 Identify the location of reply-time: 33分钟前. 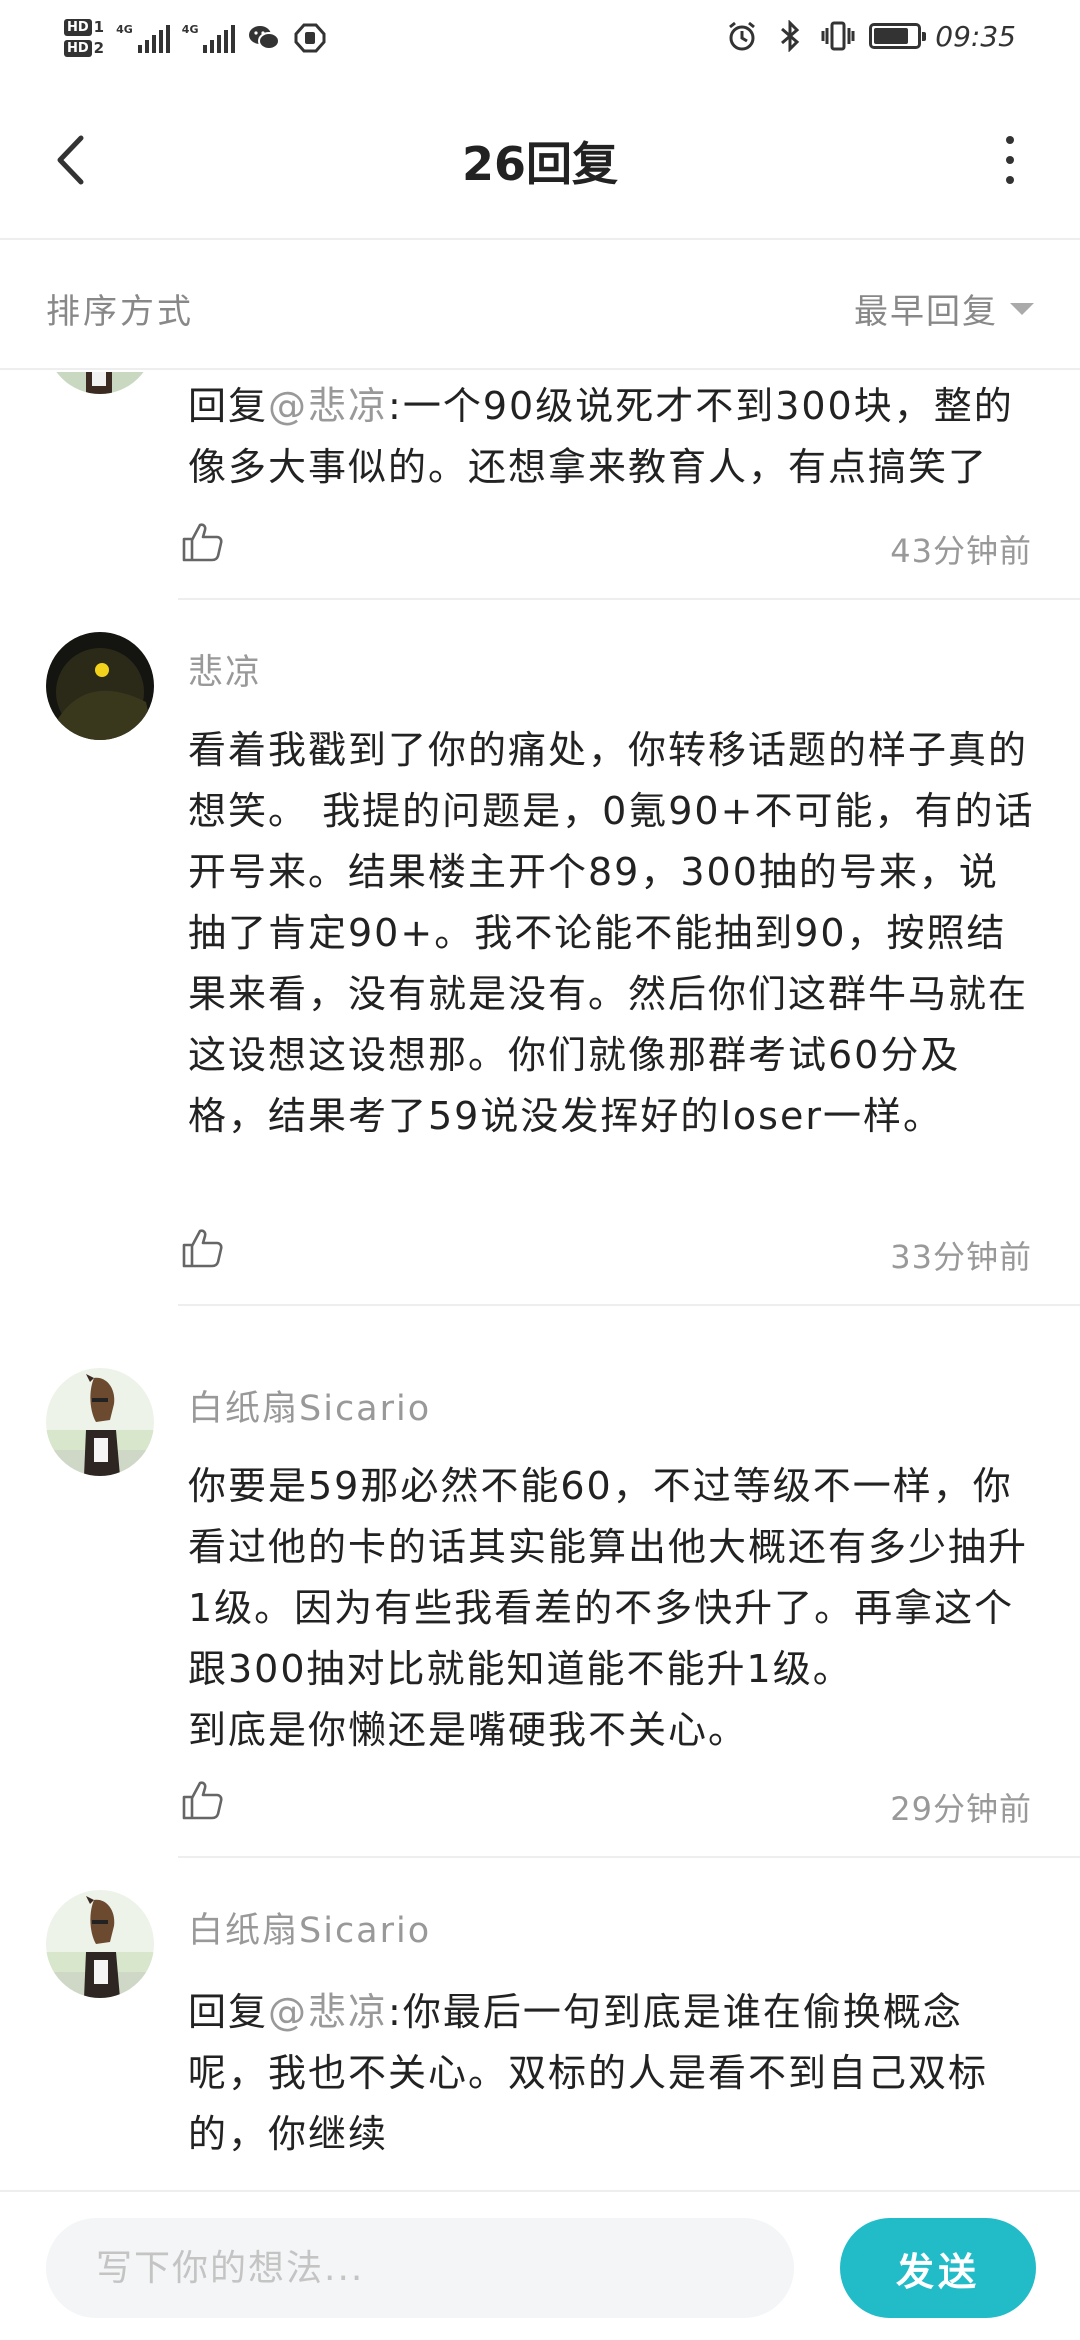
(961, 1257).